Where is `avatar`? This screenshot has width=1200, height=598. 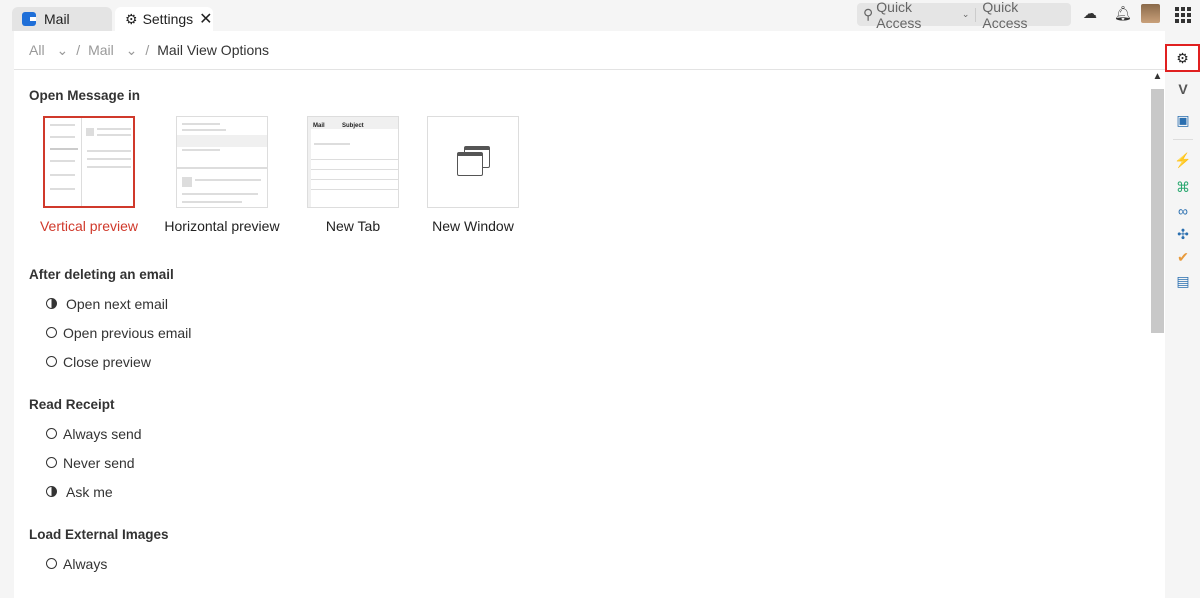
avatar is located at coordinates (1150, 13).